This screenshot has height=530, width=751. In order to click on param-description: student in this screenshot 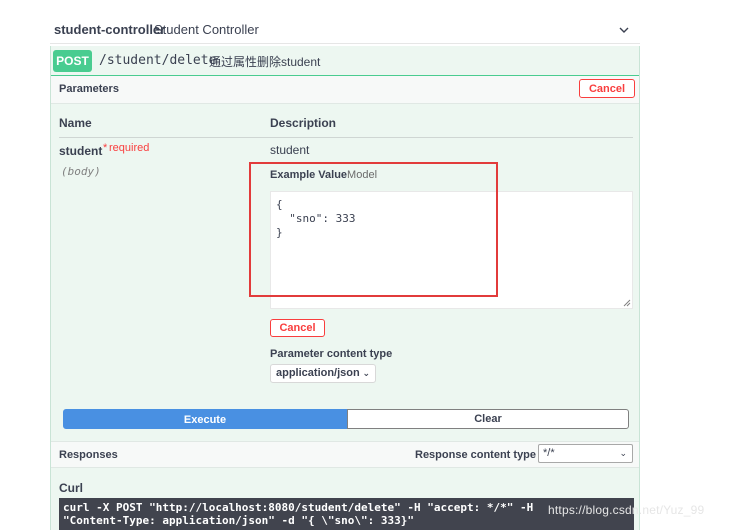, I will do `click(290, 150)`.